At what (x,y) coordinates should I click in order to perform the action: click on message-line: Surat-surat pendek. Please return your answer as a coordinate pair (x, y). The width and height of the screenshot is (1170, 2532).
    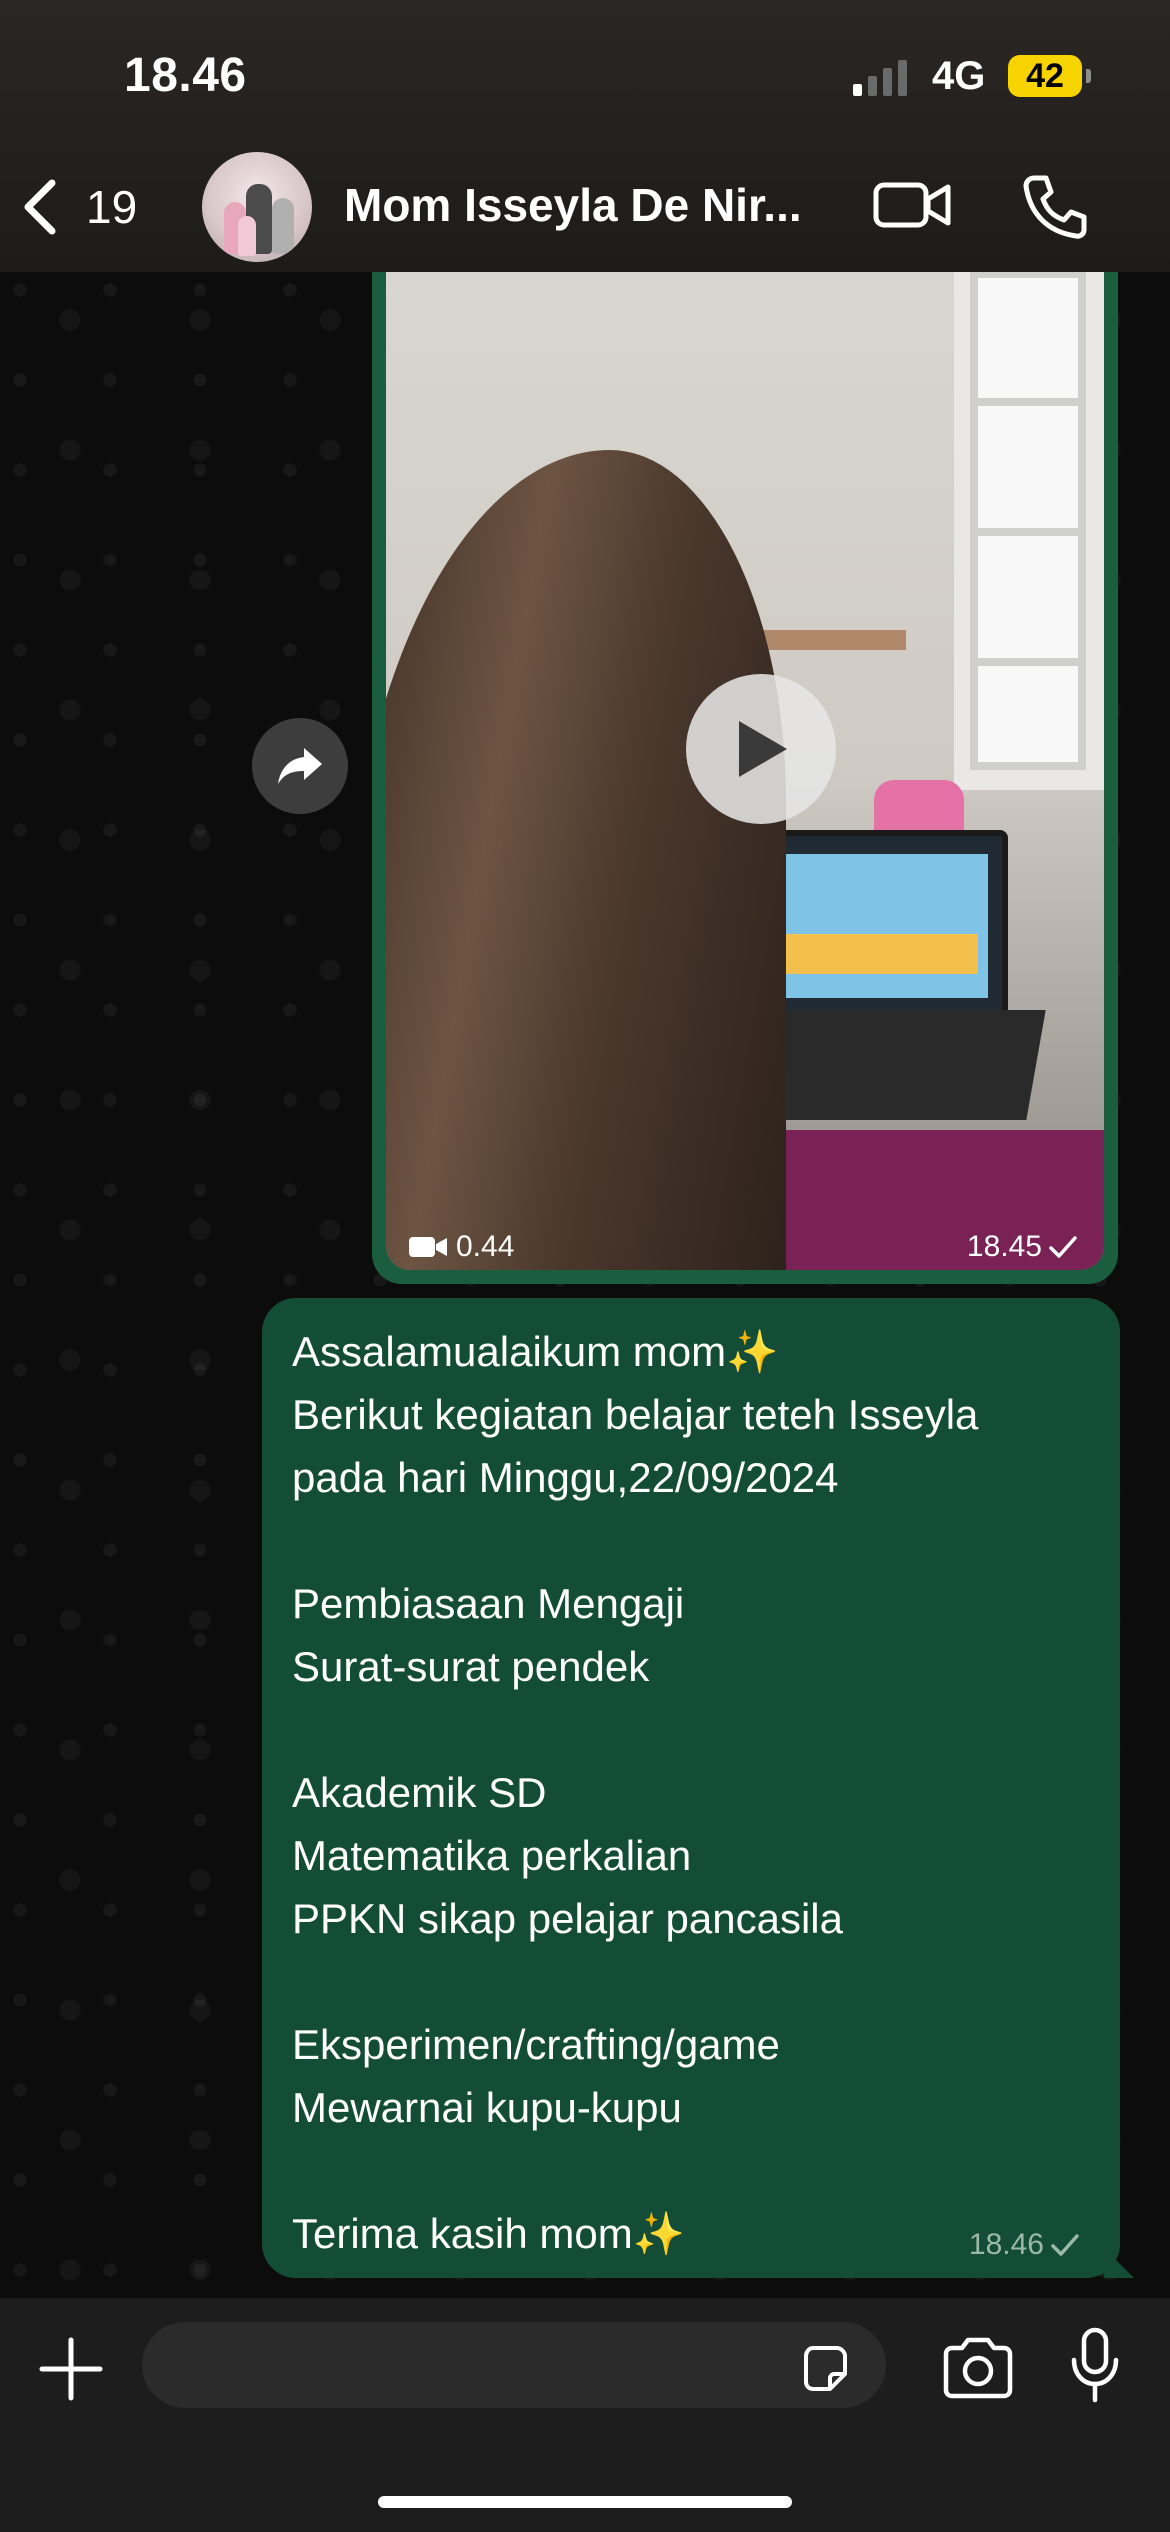
    Looking at the image, I should click on (471, 1666).